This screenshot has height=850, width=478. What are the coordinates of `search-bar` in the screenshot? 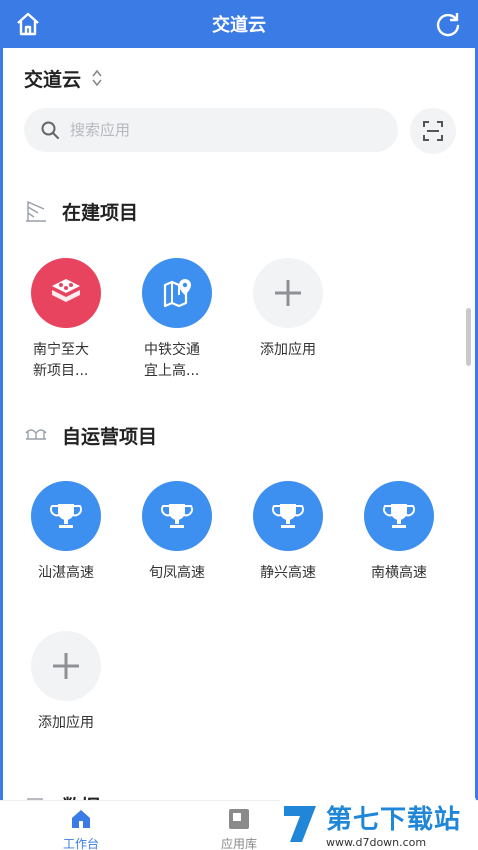 It's located at (211, 130).